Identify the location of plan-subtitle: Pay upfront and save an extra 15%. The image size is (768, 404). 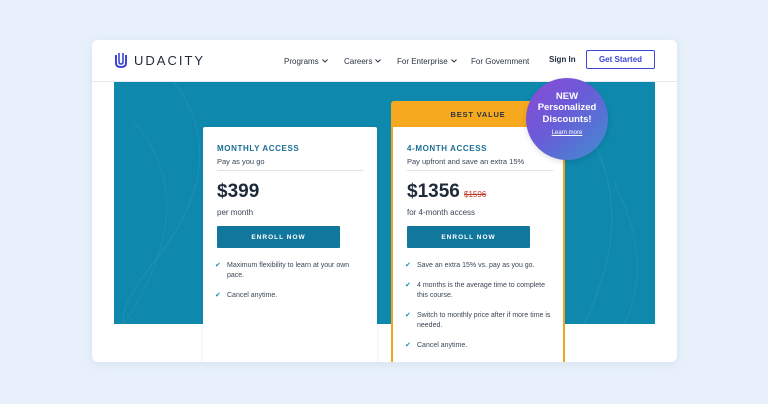
(466, 161).